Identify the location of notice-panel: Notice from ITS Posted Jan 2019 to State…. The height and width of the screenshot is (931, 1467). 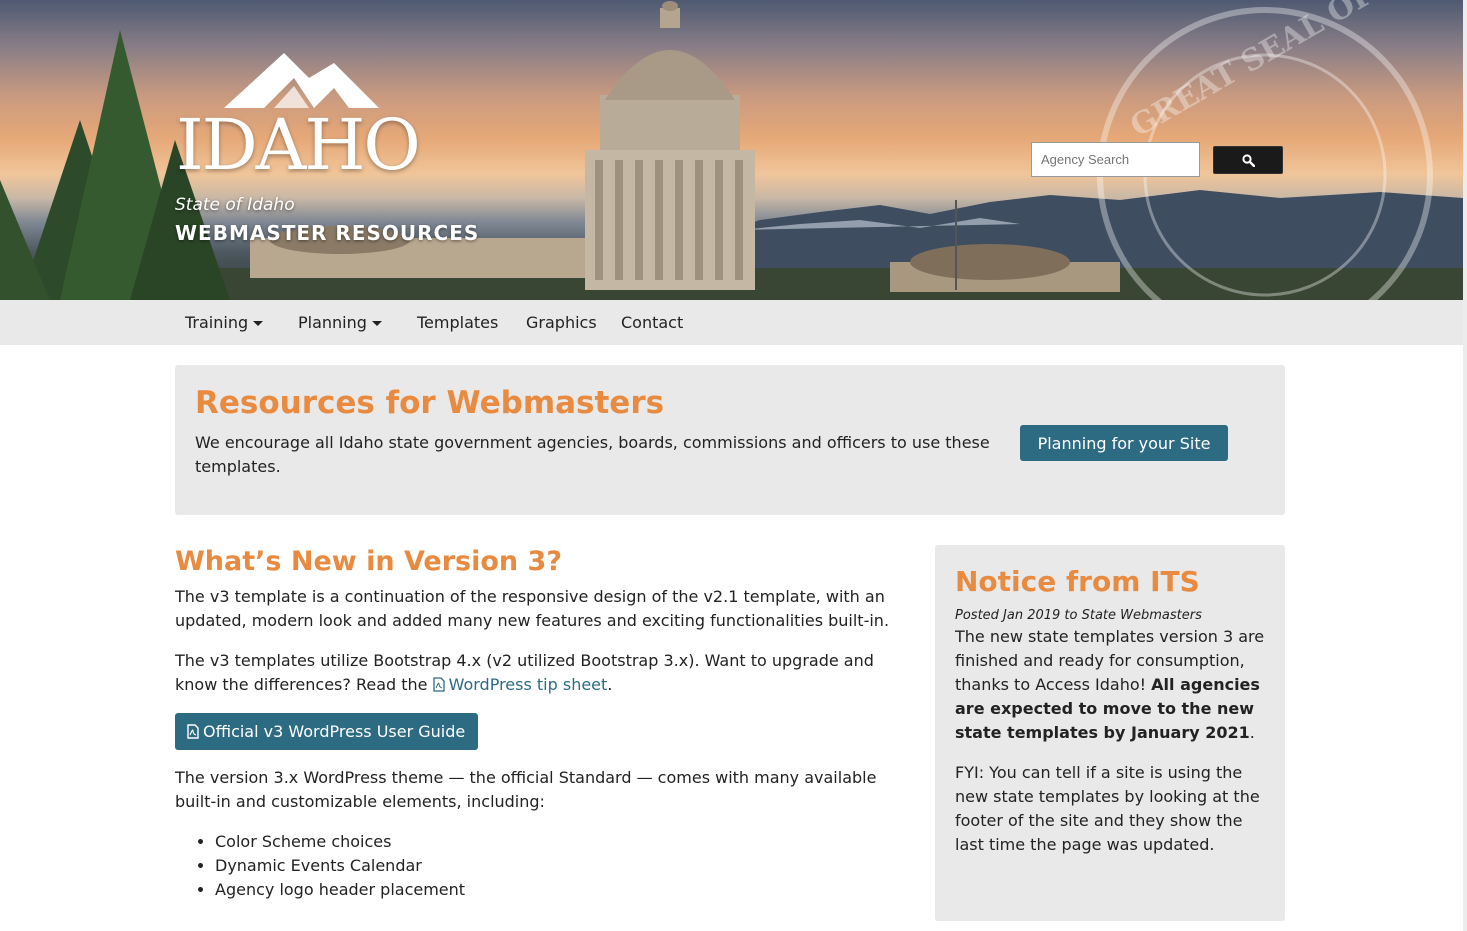
(1110, 733).